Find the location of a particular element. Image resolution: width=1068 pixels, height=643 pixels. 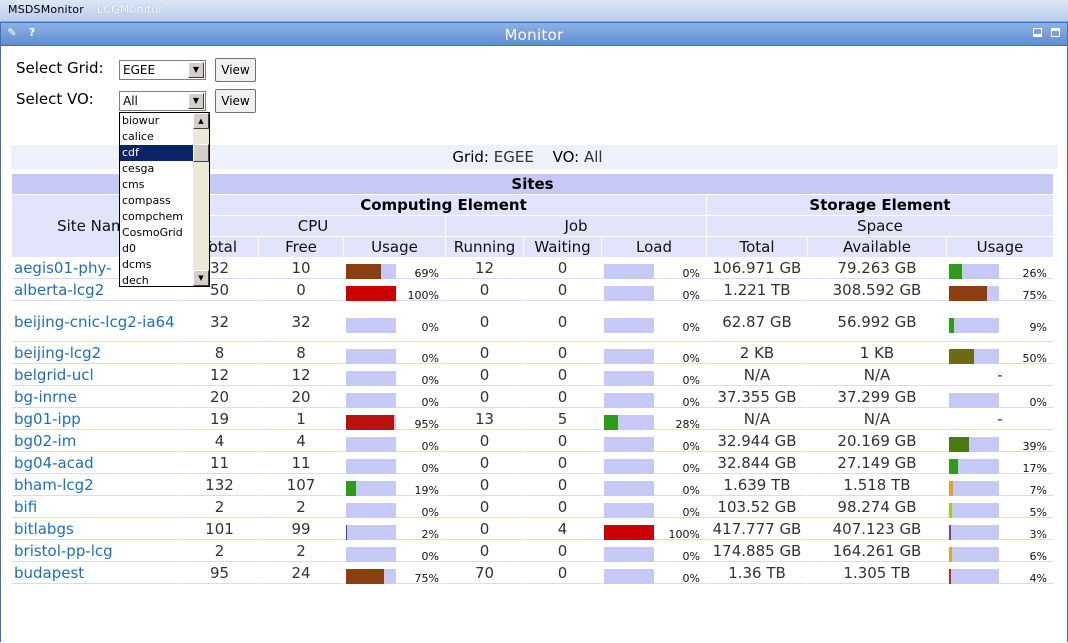

vo-option: cms is located at coordinates (157, 185).